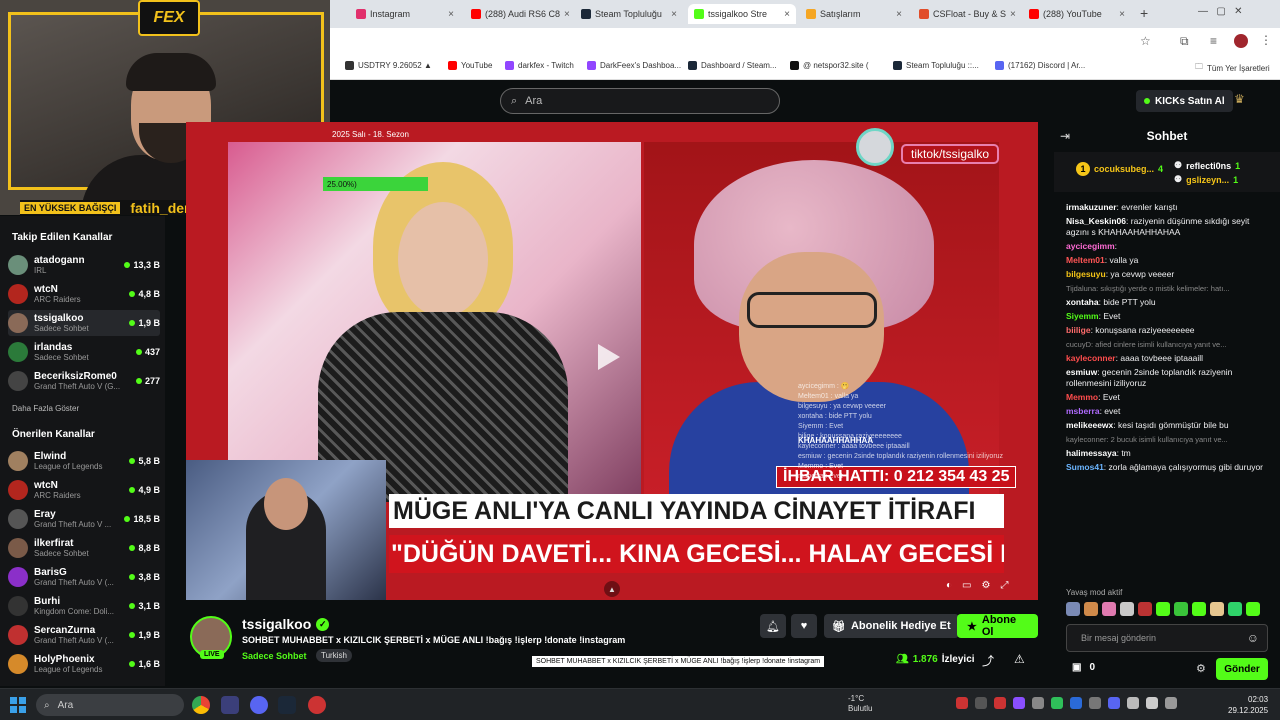 The image size is (1280, 720). I want to click on extensions-icon: ⧉, so click(1184, 41).